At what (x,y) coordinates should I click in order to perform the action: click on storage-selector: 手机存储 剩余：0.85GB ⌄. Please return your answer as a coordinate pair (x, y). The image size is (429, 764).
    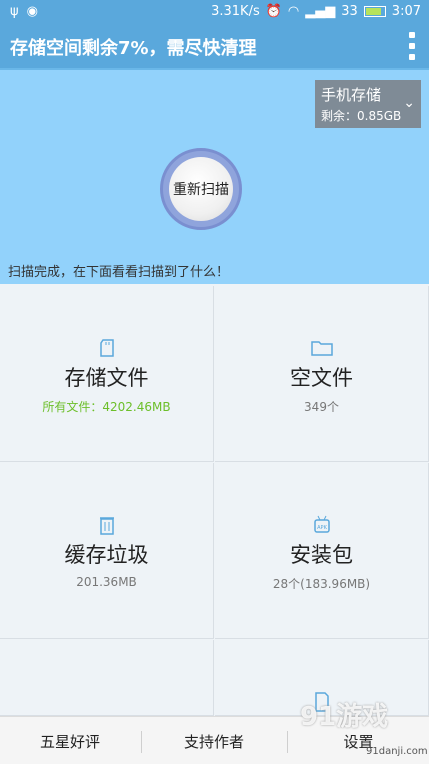
    Looking at the image, I should click on (368, 104).